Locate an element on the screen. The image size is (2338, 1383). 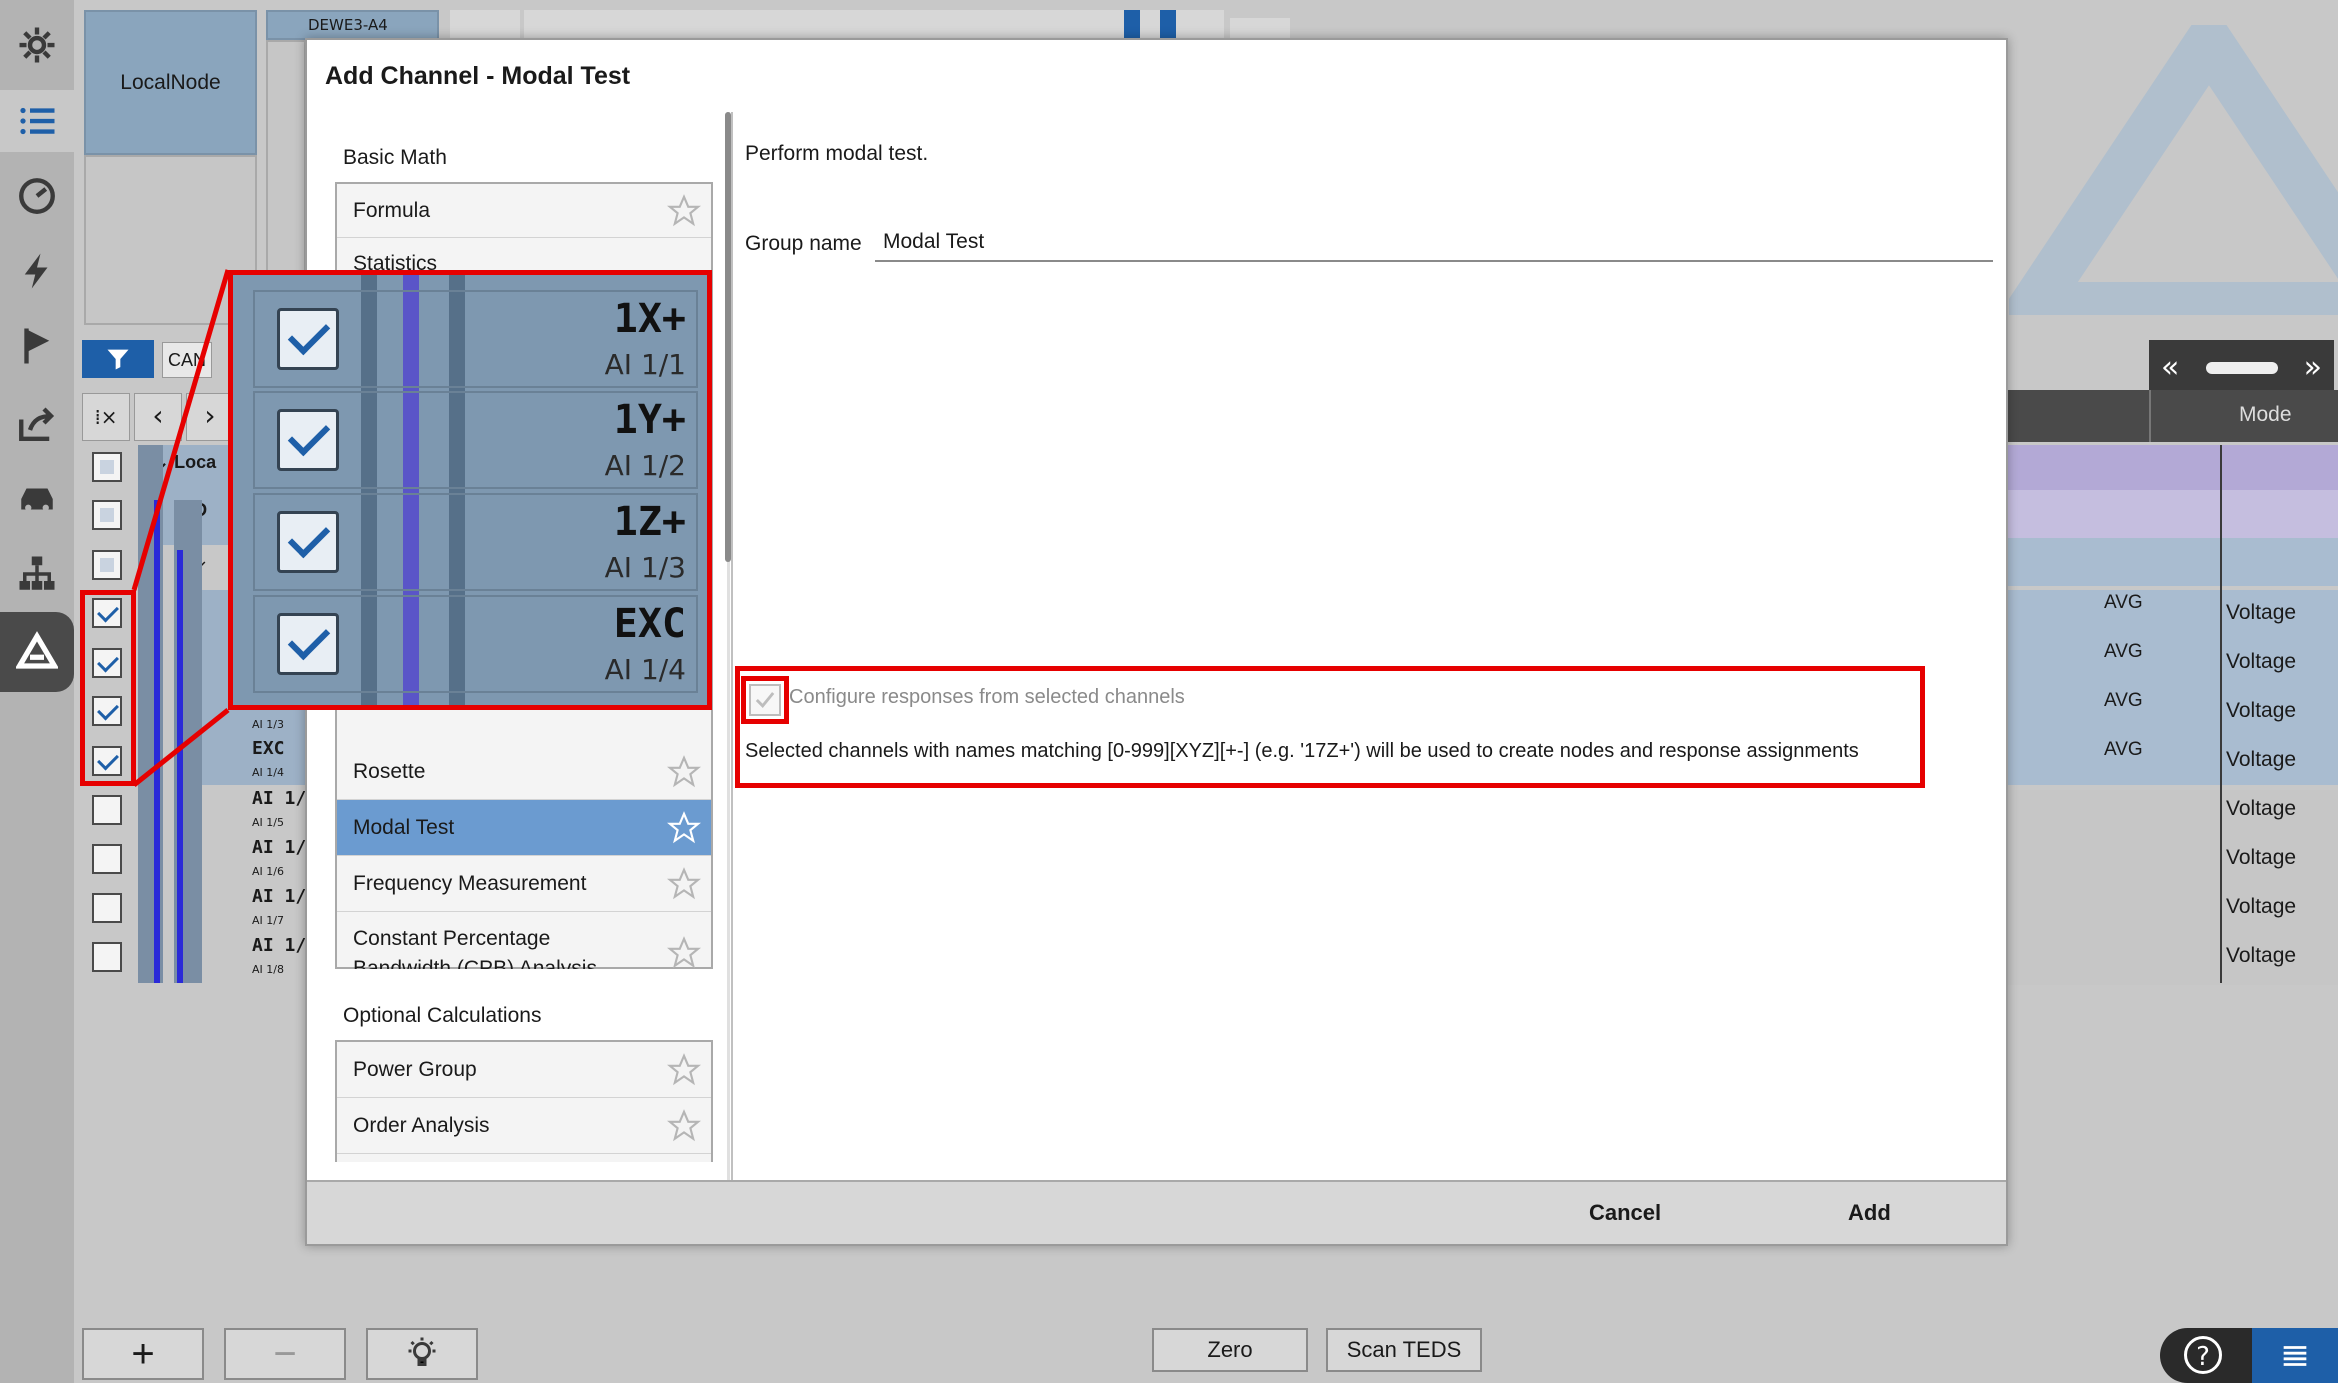
dewesoft-logo-icon is located at coordinates (37, 652).